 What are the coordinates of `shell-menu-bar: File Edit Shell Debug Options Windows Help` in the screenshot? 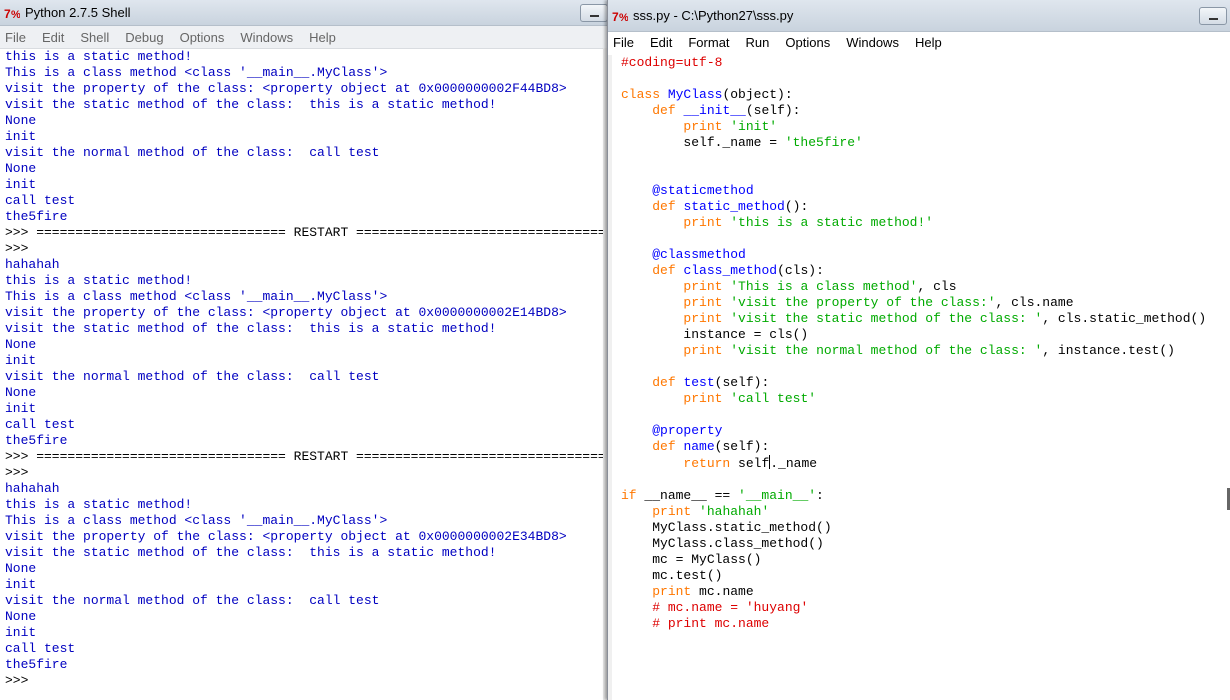 It's located at (306, 37).